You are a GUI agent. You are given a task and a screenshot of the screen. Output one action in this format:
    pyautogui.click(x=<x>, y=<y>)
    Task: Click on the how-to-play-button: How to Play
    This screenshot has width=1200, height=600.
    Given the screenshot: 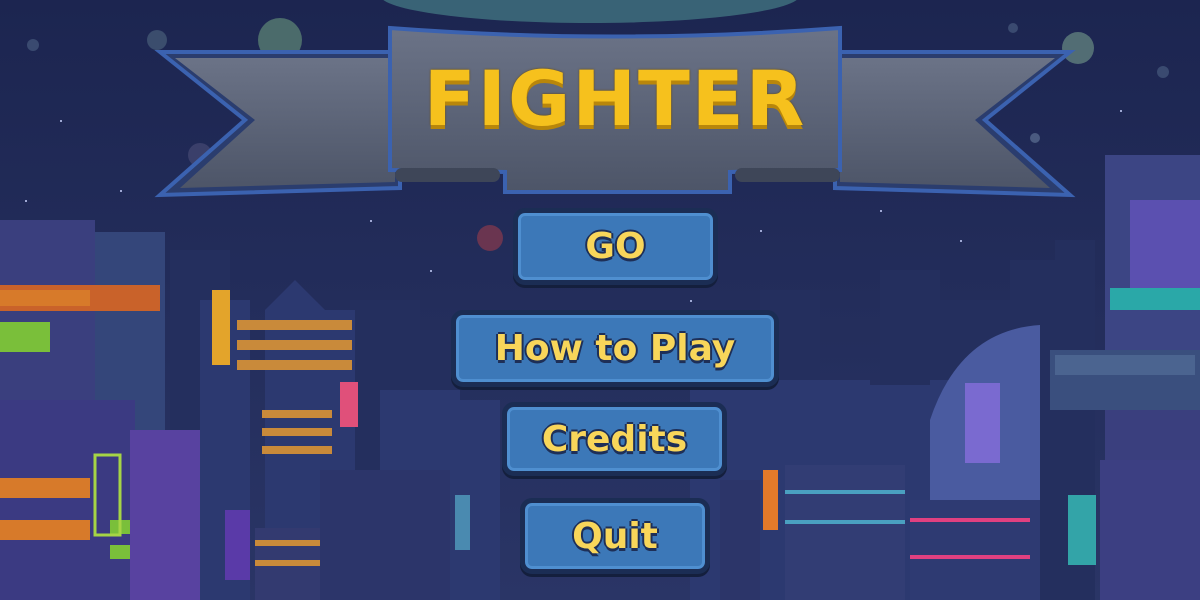 What is the action you would take?
    pyautogui.click(x=615, y=348)
    